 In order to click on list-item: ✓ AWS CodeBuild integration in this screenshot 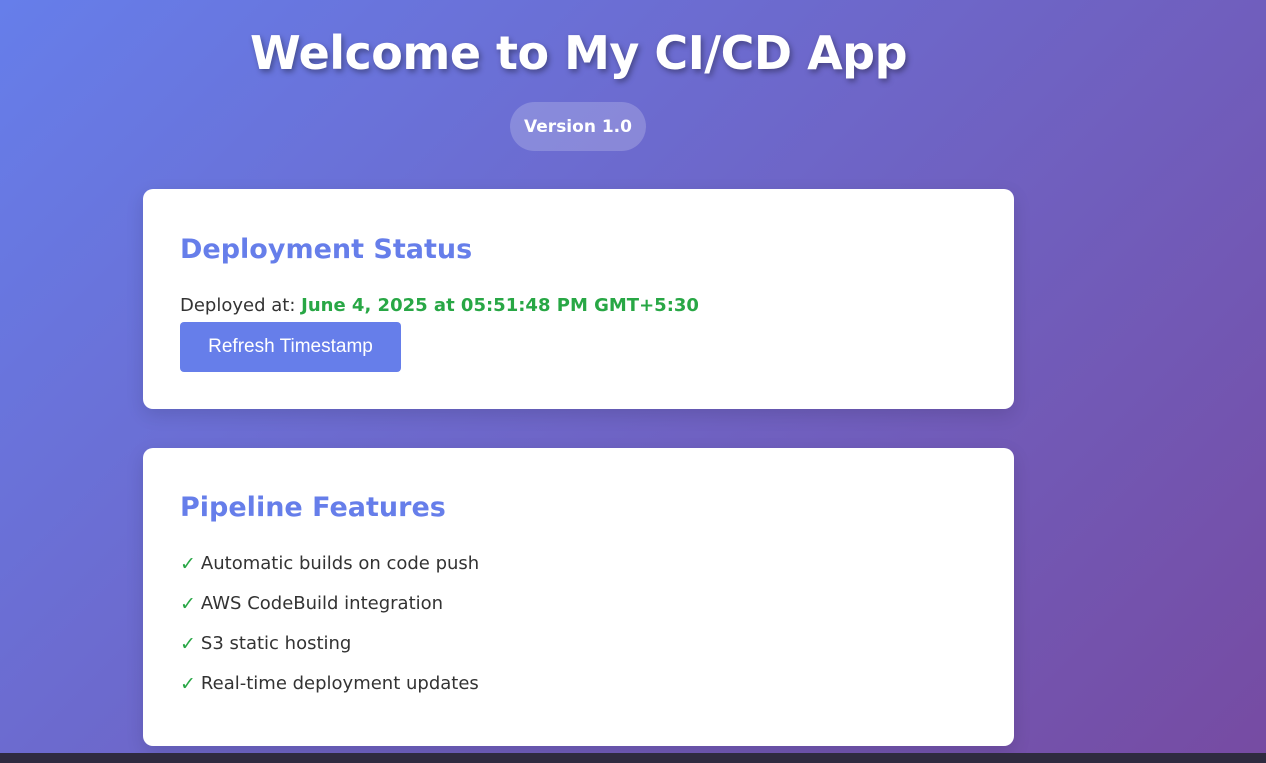, I will do `click(329, 613)`.